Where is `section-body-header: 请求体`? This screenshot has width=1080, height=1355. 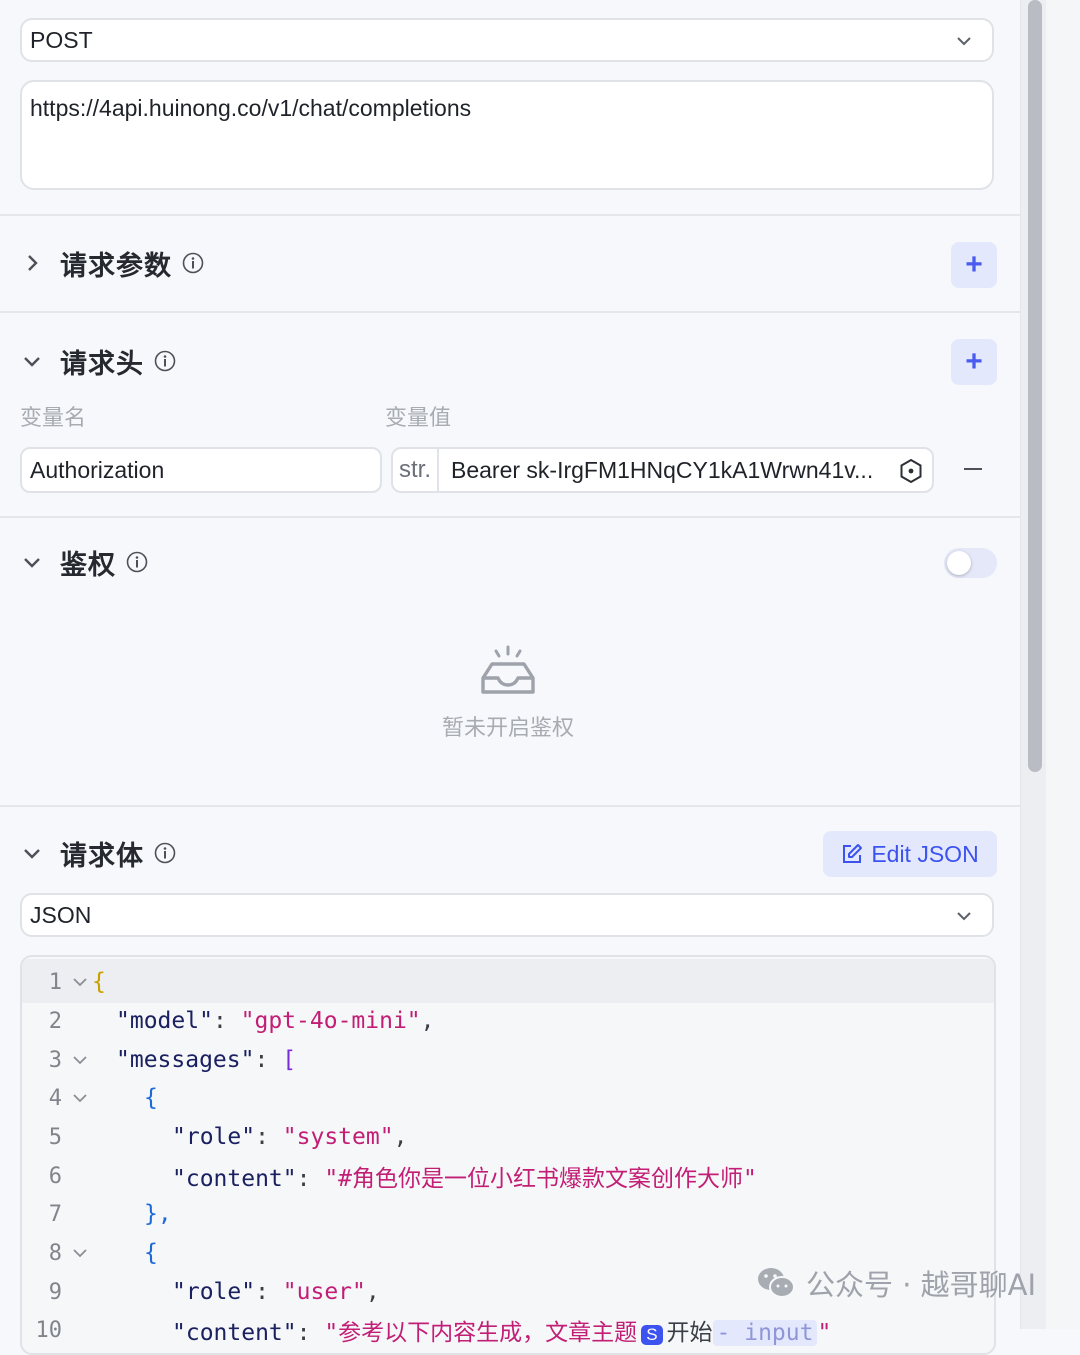
section-body-header: 请求体 is located at coordinates (98, 853).